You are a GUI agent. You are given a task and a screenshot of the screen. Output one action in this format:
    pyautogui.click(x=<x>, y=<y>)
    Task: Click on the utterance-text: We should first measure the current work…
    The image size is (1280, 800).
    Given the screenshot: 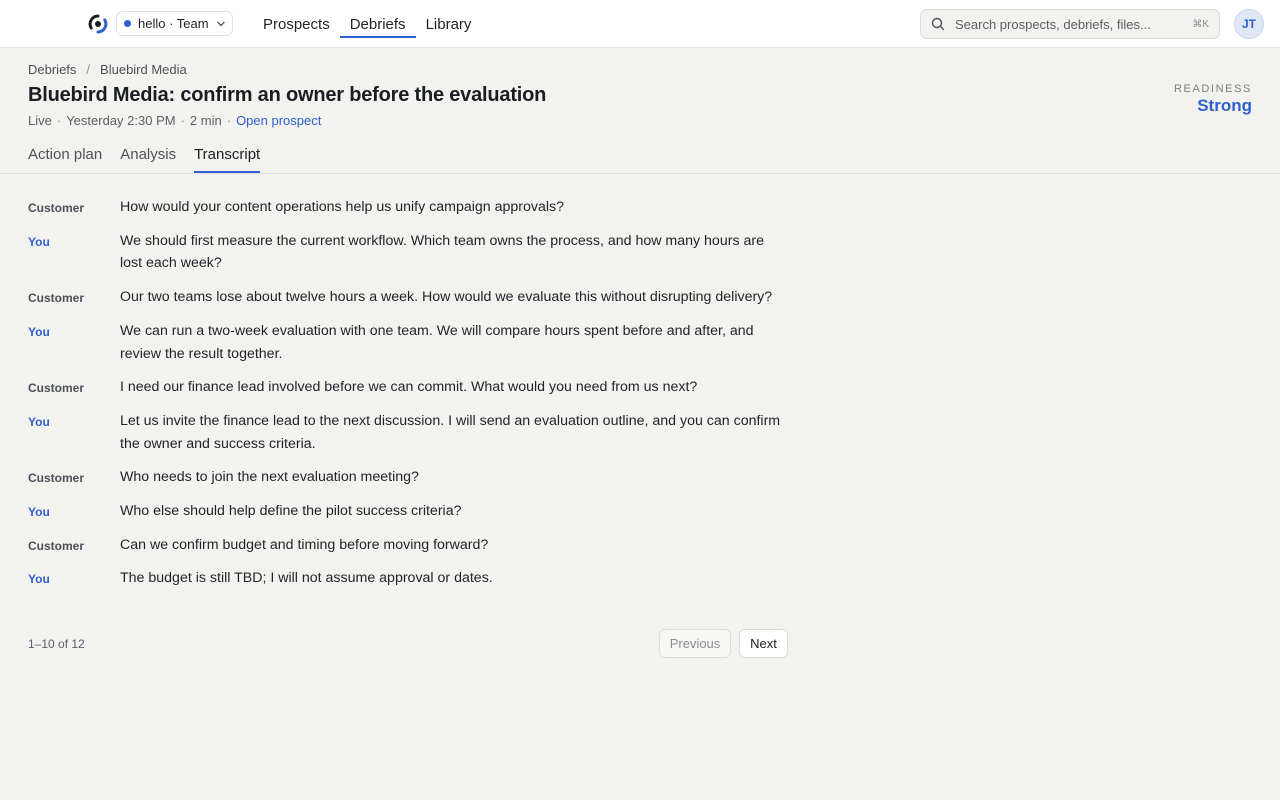 What is the action you would take?
    pyautogui.click(x=442, y=252)
    